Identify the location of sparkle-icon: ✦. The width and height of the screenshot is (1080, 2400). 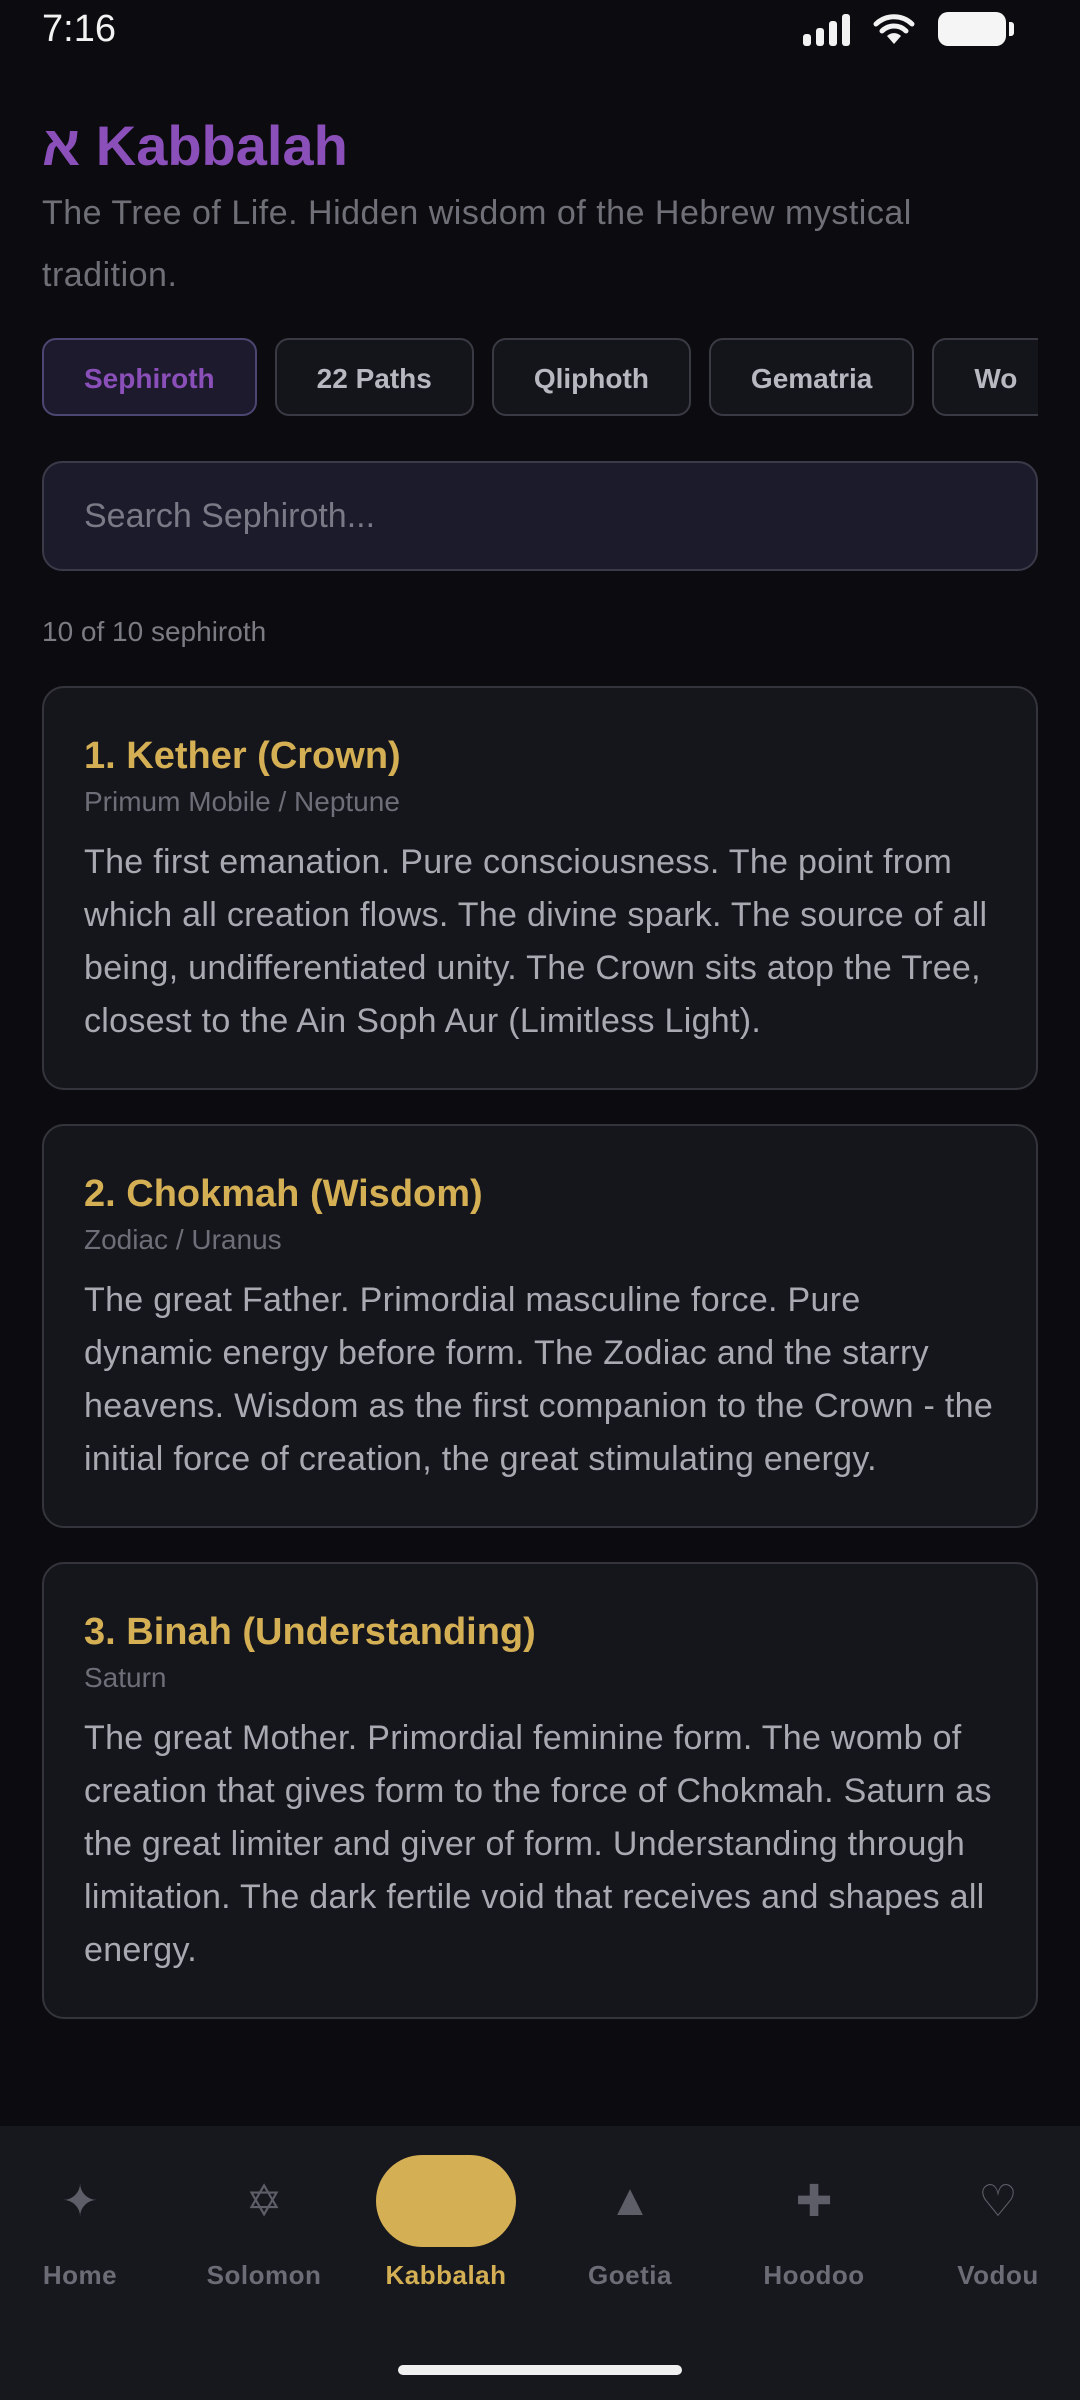
(80, 2201).